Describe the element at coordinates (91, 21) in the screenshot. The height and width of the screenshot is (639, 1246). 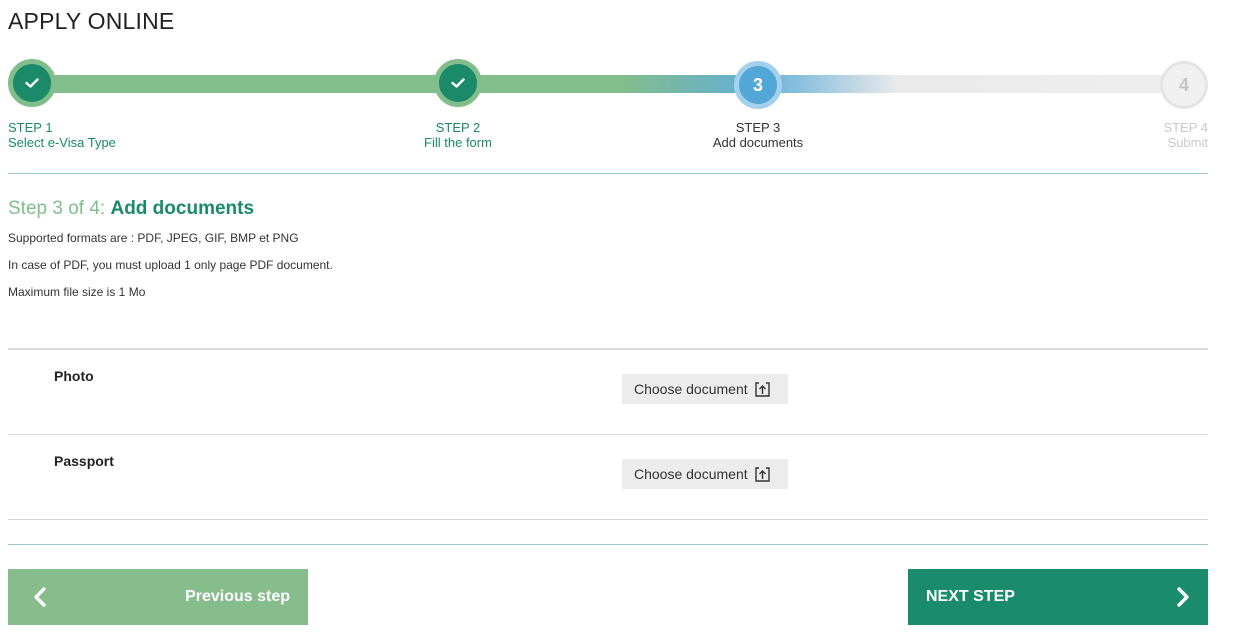
I see `page-title: APPLY ONLINE` at that location.